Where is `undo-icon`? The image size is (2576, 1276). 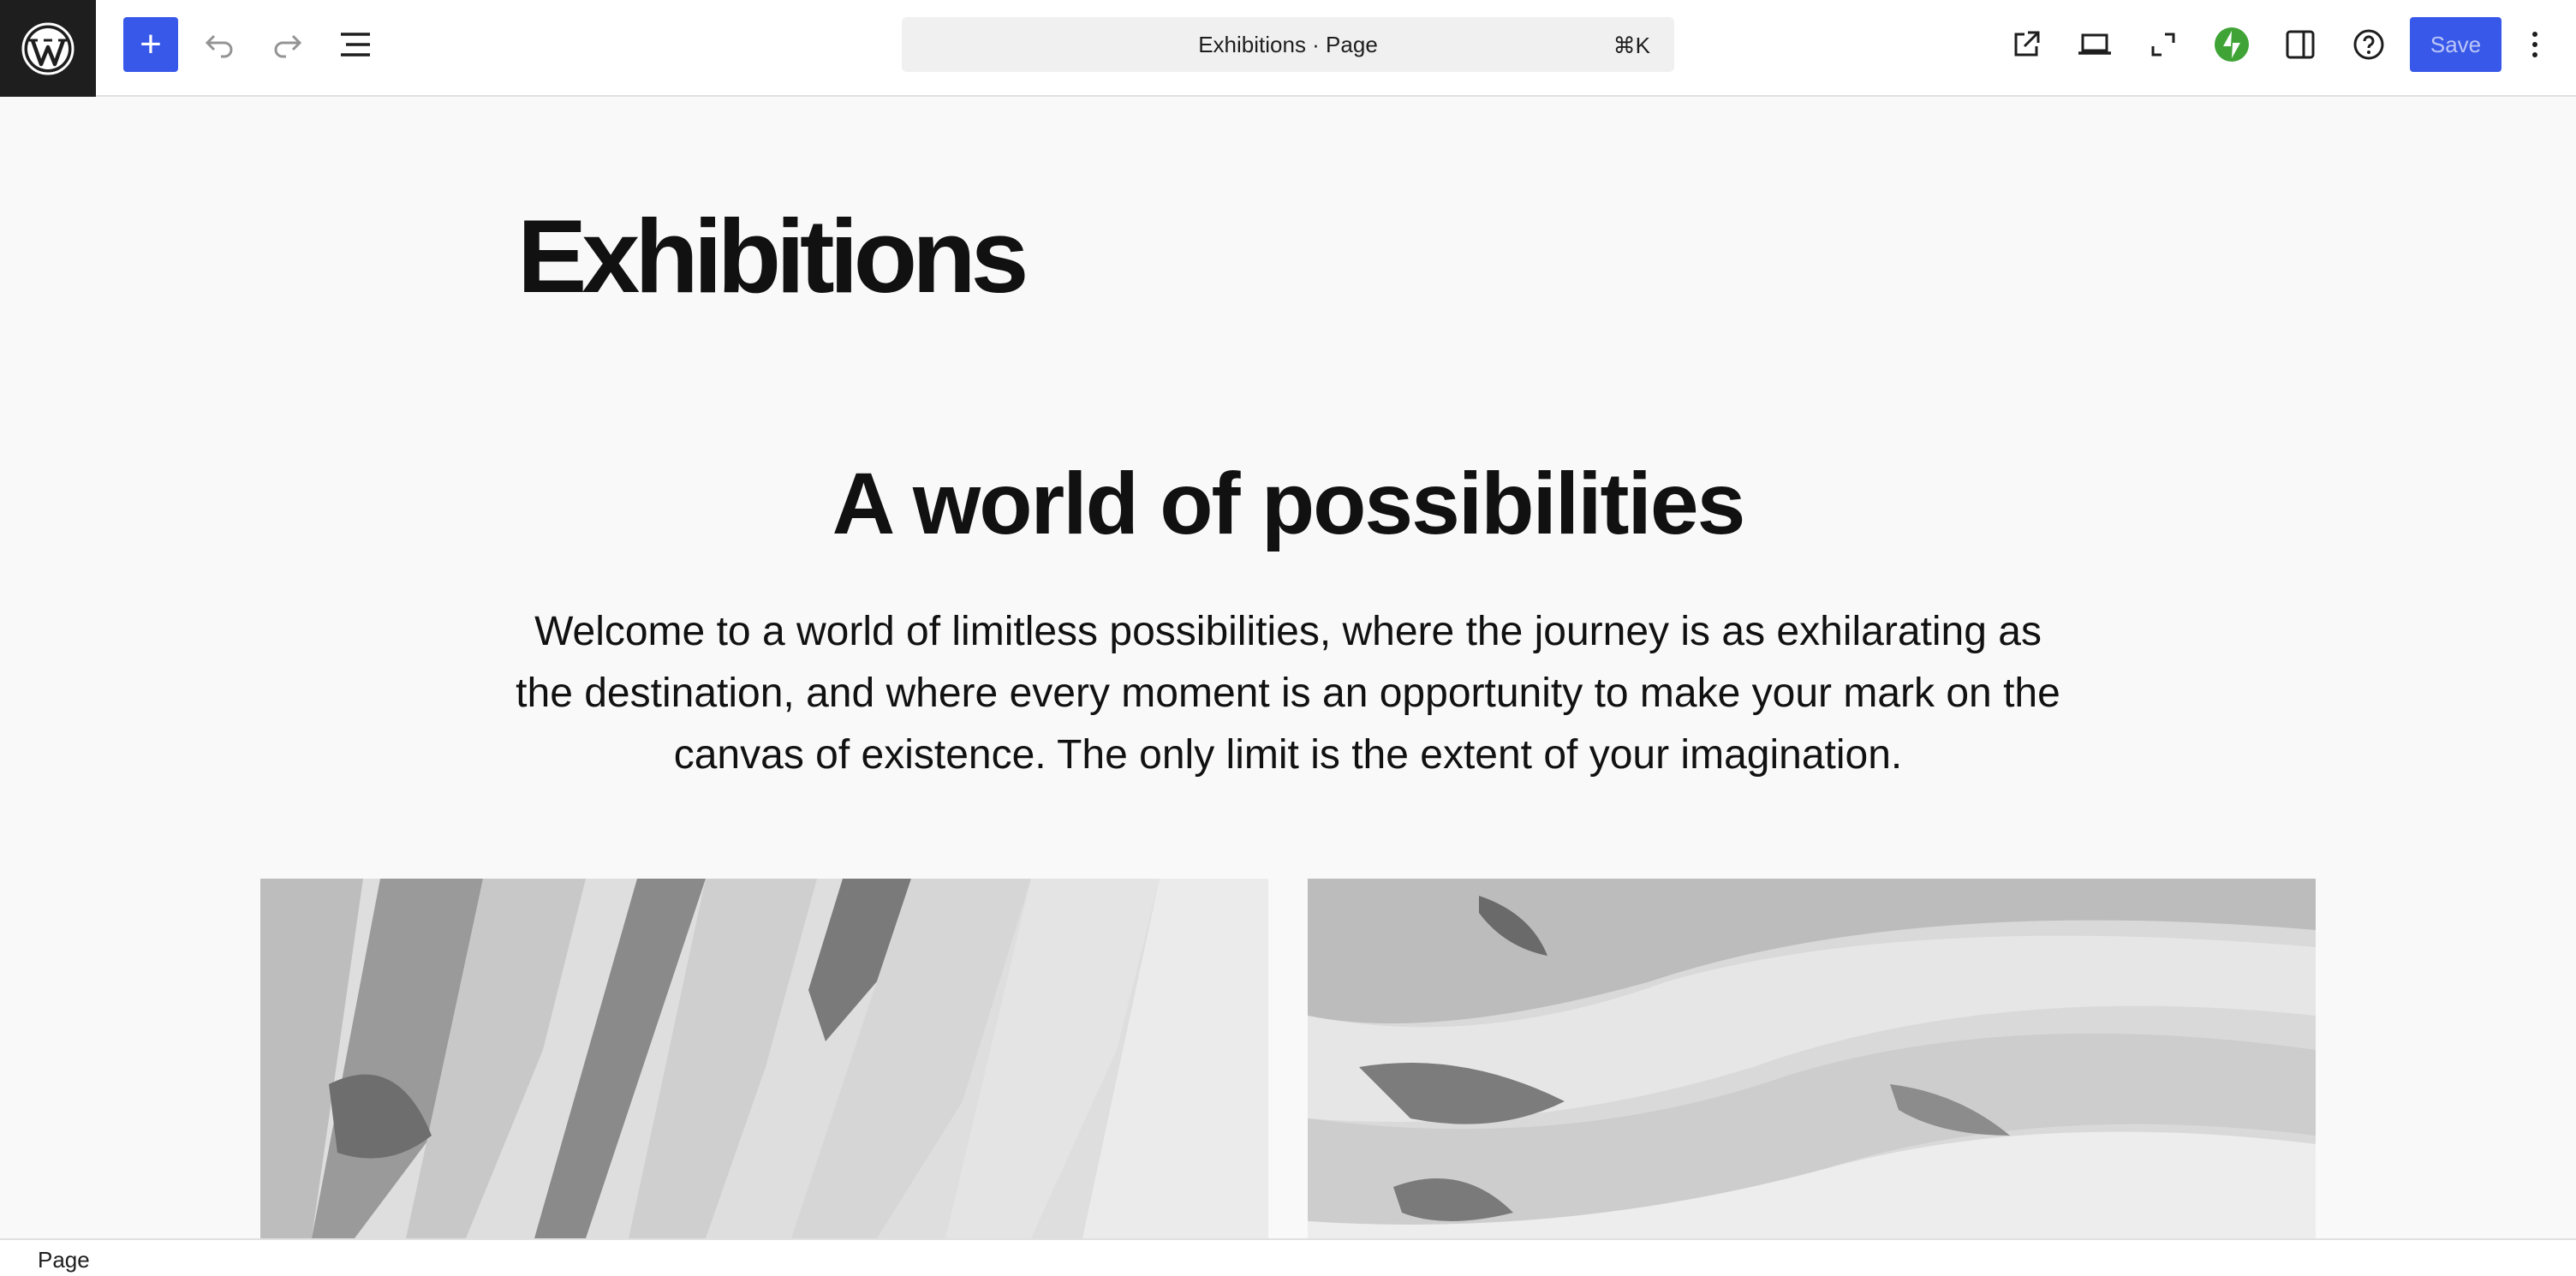 undo-icon is located at coordinates (219, 46).